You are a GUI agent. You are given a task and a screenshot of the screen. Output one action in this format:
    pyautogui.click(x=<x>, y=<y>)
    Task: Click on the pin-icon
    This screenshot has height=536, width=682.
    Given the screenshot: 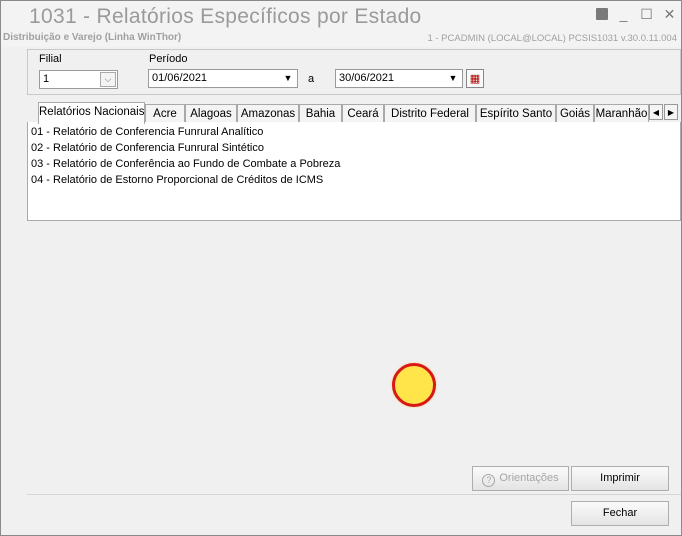 What is the action you would take?
    pyautogui.click(x=602, y=14)
    